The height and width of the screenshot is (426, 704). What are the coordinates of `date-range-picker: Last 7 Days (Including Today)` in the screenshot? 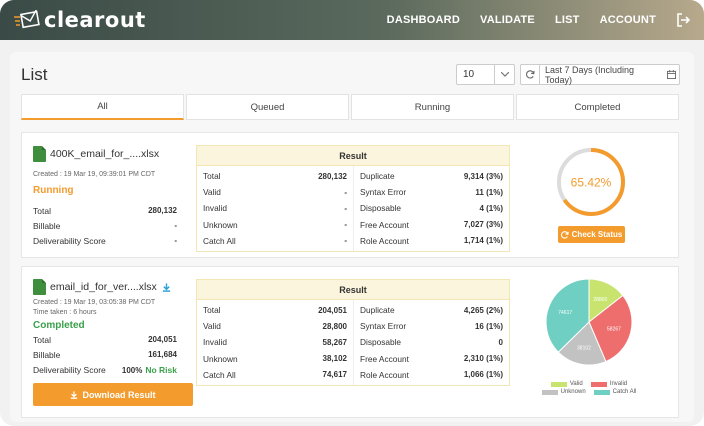 It's located at (600, 74).